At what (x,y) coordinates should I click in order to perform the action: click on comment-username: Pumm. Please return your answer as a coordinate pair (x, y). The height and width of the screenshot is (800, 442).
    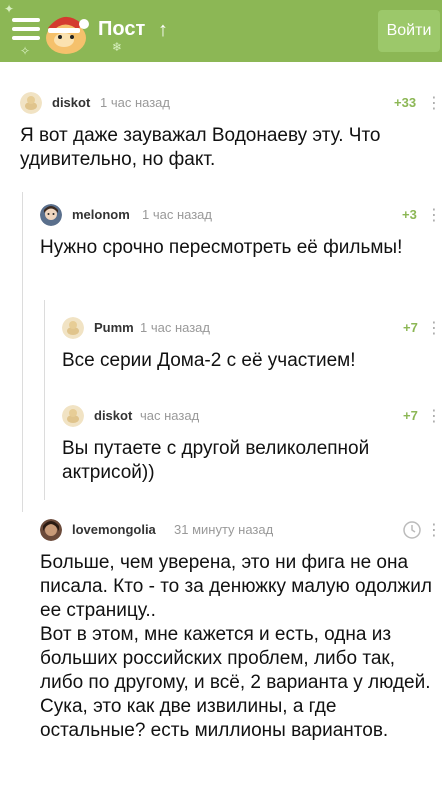
    Looking at the image, I should click on (114, 327).